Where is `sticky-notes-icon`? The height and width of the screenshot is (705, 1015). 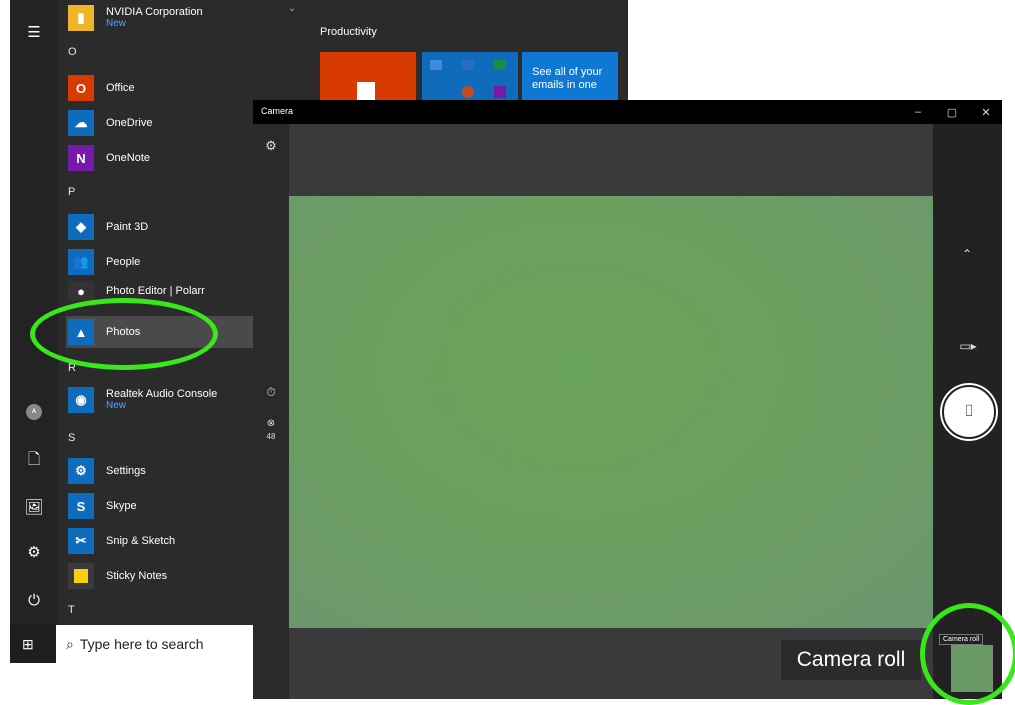
sticky-notes-icon is located at coordinates (81, 576).